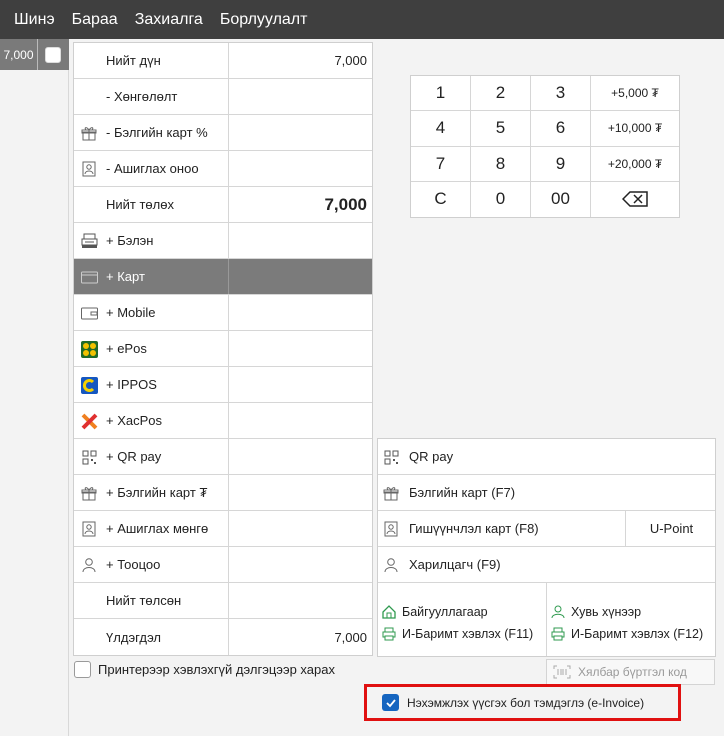  I want to click on menu-orders: Захиалга, so click(169, 20).